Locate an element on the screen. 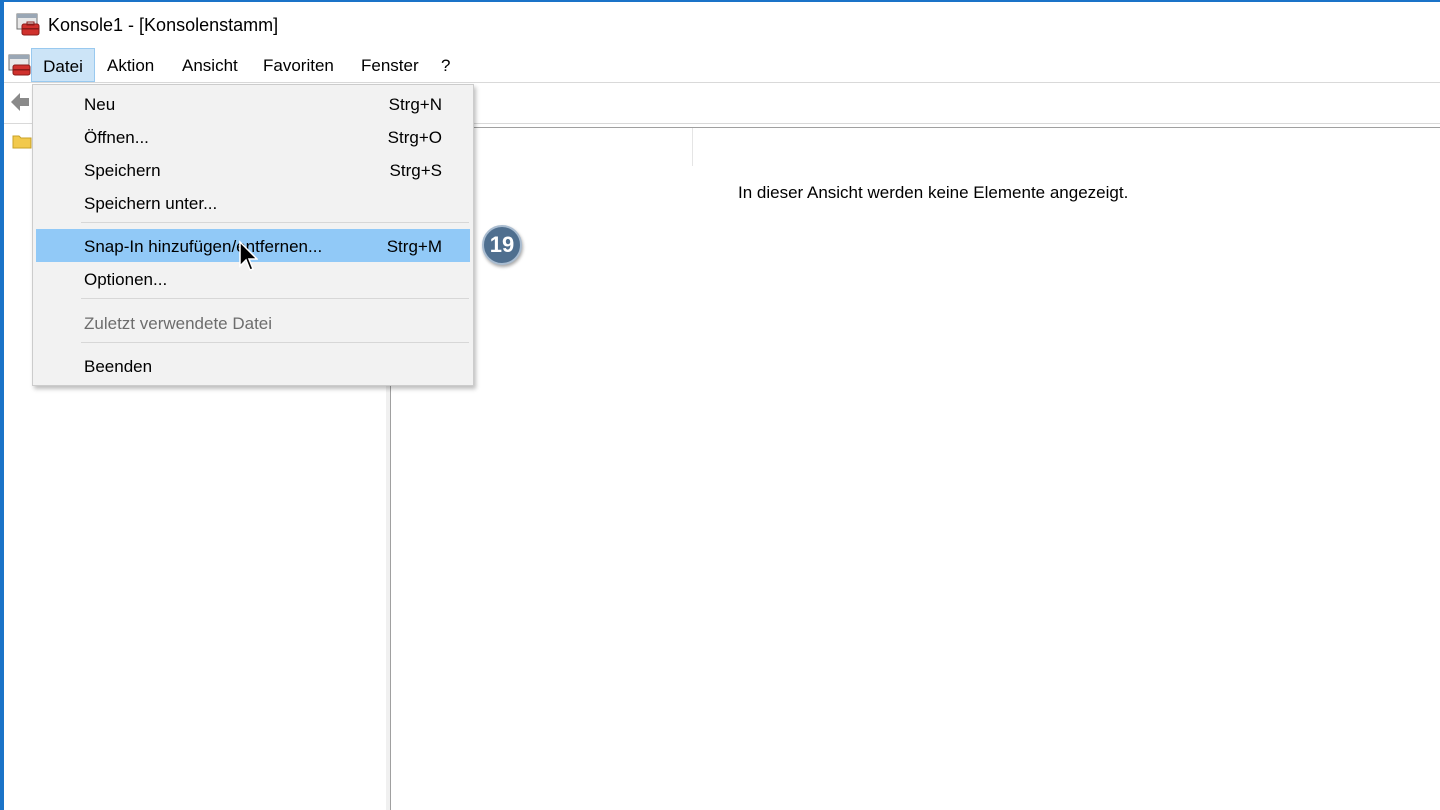  menu-item-shortcut: Strg+M is located at coordinates (414, 246).